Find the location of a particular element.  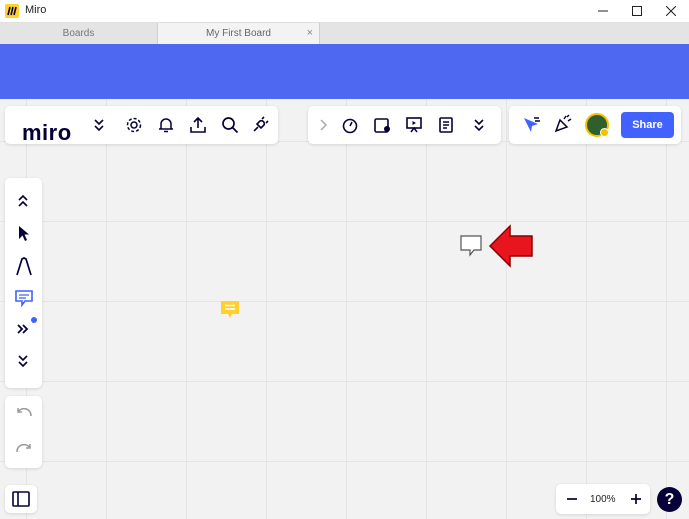

search-icon is located at coordinates (230, 125).